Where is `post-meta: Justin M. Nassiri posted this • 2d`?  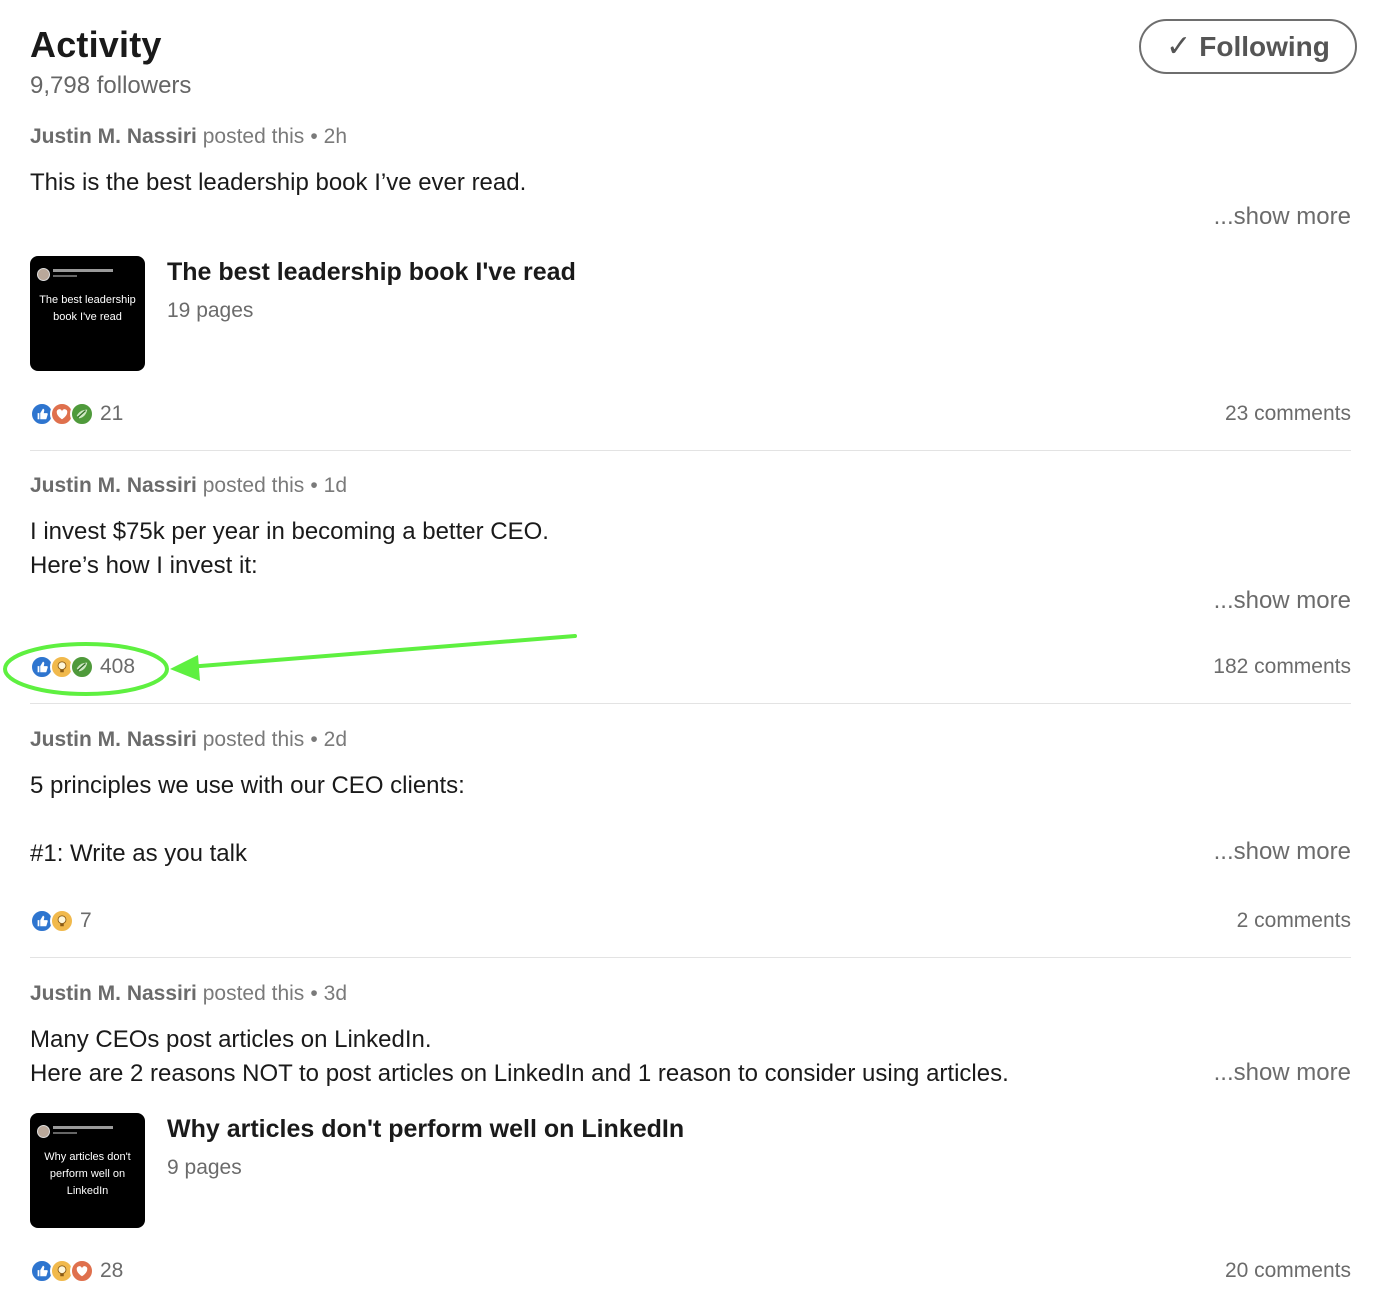
post-meta: Justin M. Nassiri posted this • 2d is located at coordinates (188, 740).